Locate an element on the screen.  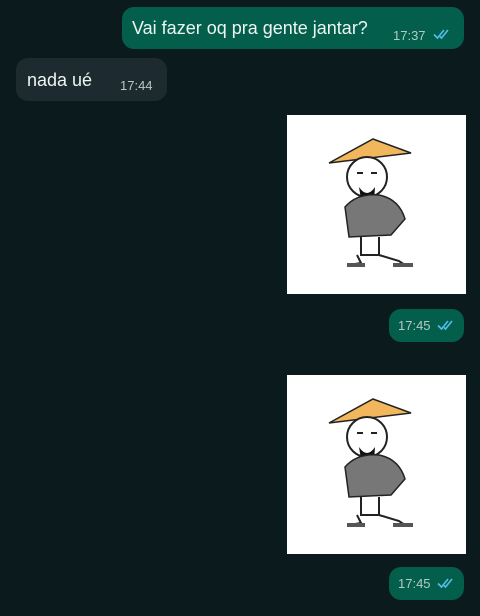
incoming-message-bubble: nada ué 17:44 is located at coordinates (91, 79).